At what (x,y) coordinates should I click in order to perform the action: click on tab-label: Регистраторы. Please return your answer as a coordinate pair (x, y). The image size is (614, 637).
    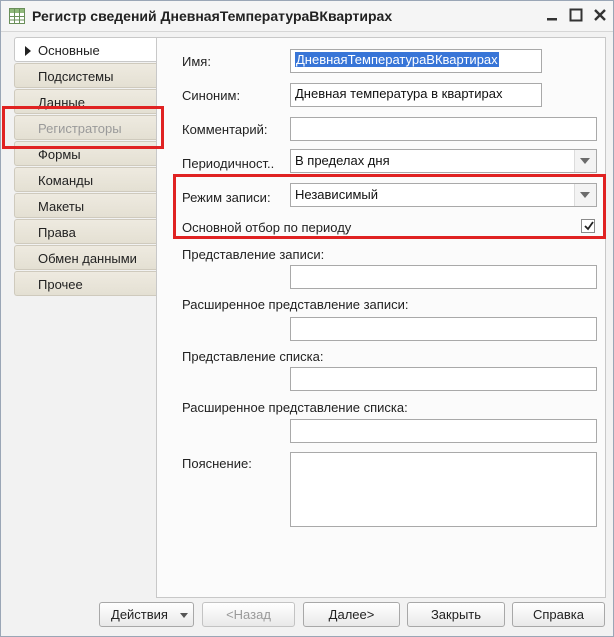
    Looking at the image, I should click on (80, 128).